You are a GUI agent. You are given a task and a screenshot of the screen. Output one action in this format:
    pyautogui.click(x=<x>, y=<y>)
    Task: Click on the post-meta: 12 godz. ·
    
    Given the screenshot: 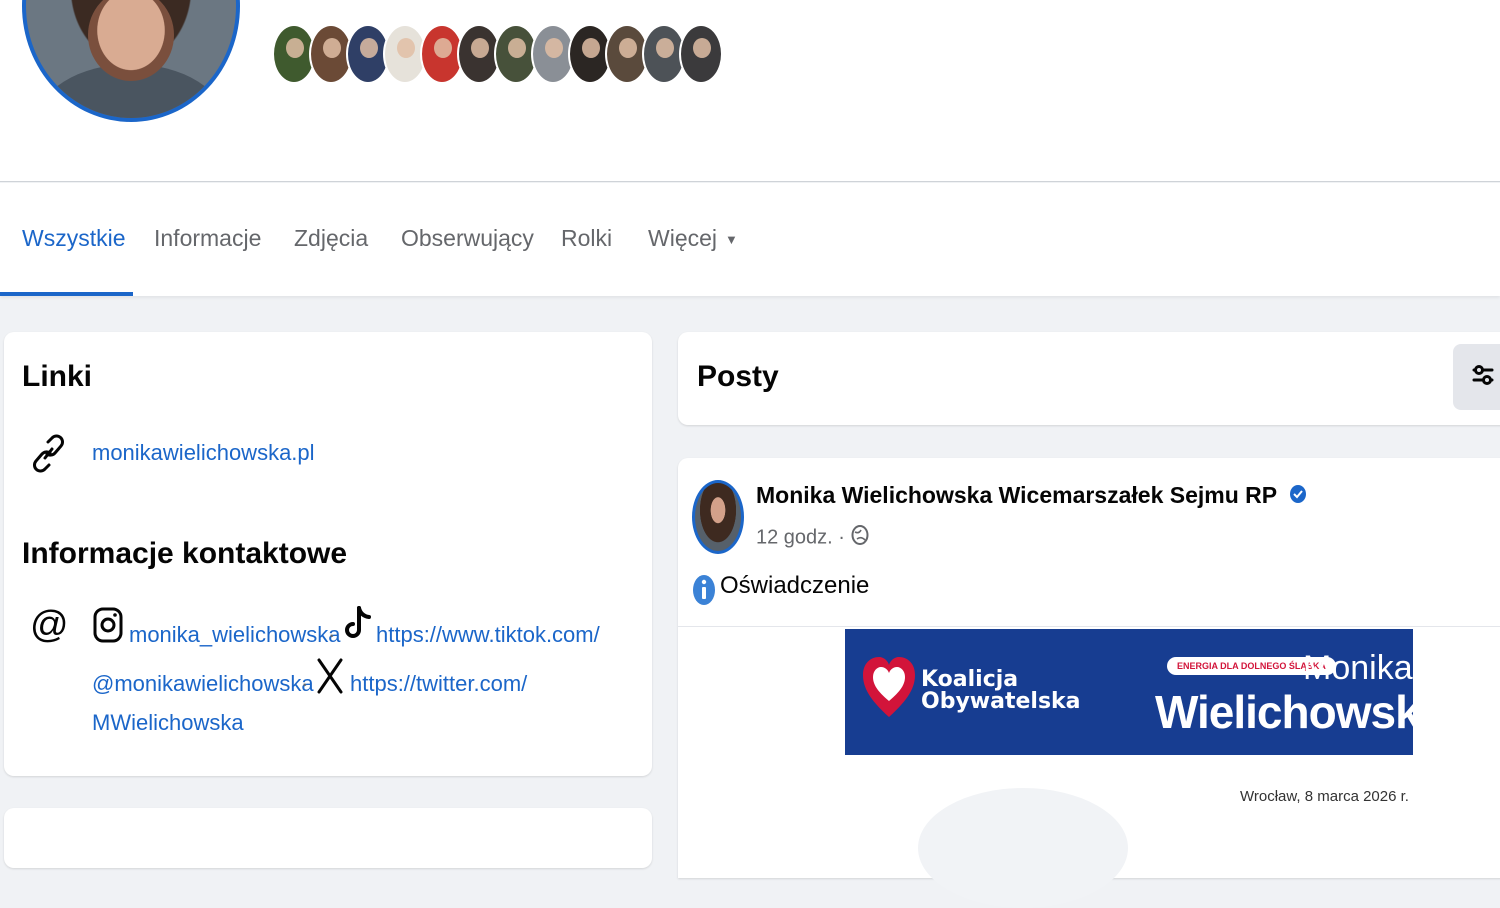 What is the action you would take?
    pyautogui.click(x=812, y=538)
    